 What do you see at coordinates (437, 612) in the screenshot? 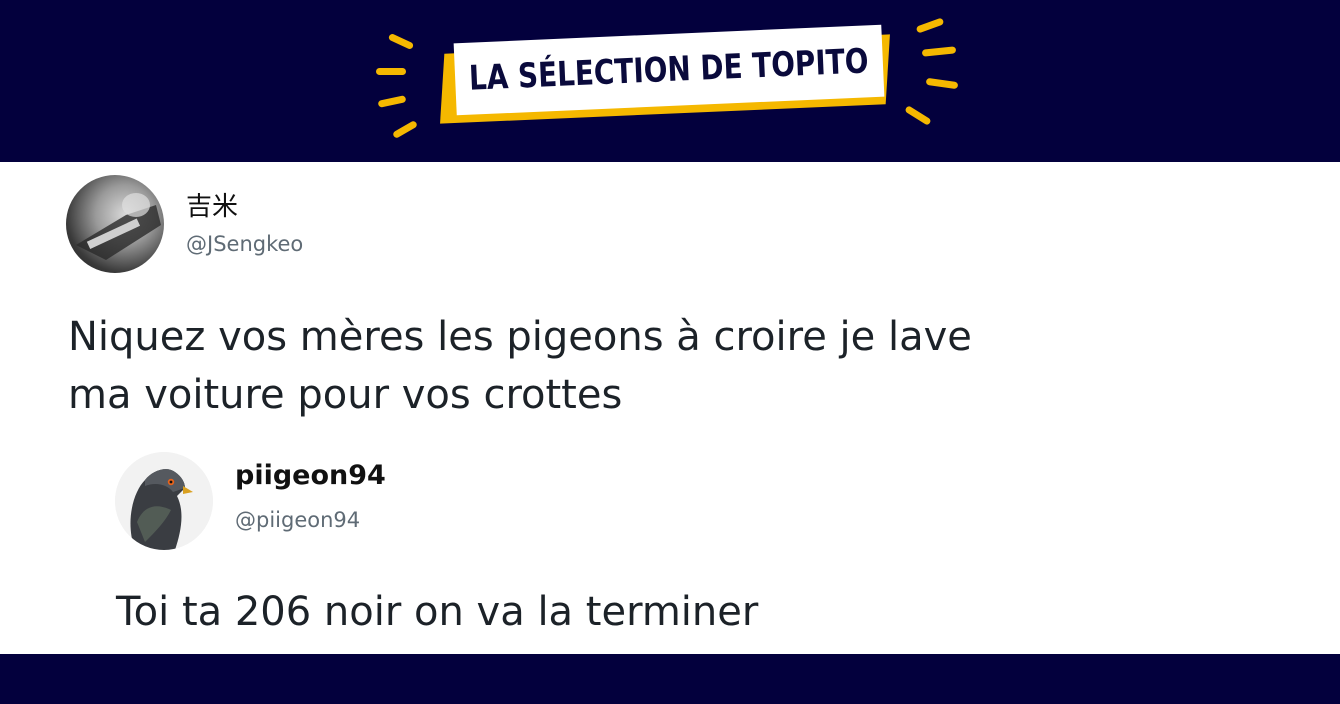
I see `reply-text: Toi ta 206 noir on va la terminer` at bounding box center [437, 612].